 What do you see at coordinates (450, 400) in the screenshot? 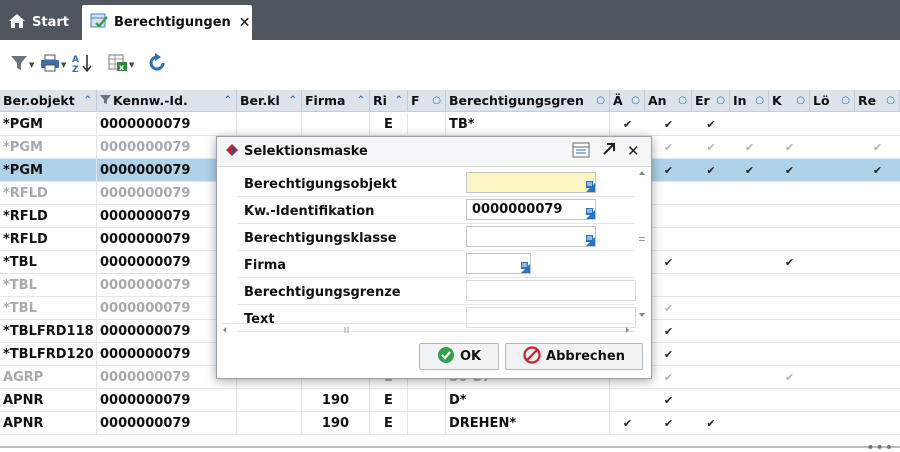
I see `table-row: APNR 0000000079 190 E D* ✔` at bounding box center [450, 400].